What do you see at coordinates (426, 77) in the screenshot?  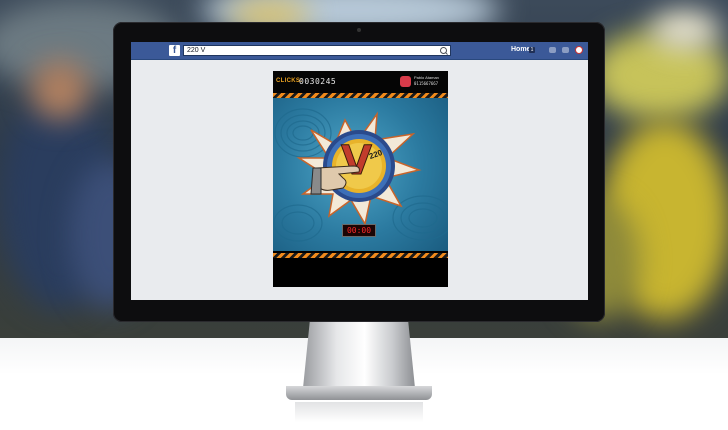 I see `profile-name: Pablo Ataman` at bounding box center [426, 77].